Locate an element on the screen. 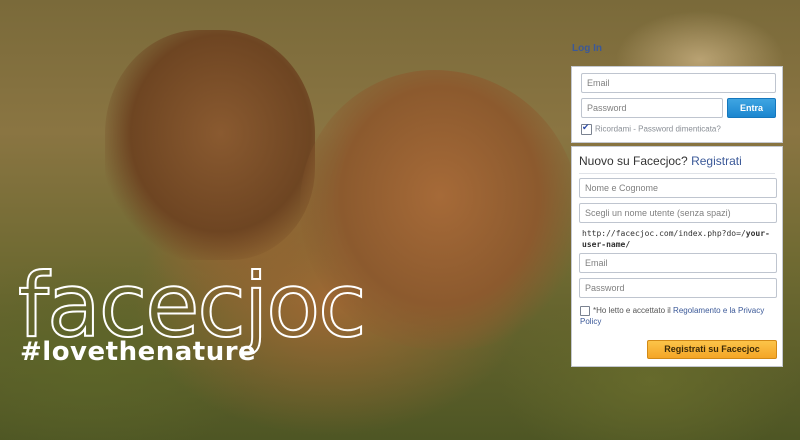 The image size is (800, 440). terms-checkbox is located at coordinates (585, 310).